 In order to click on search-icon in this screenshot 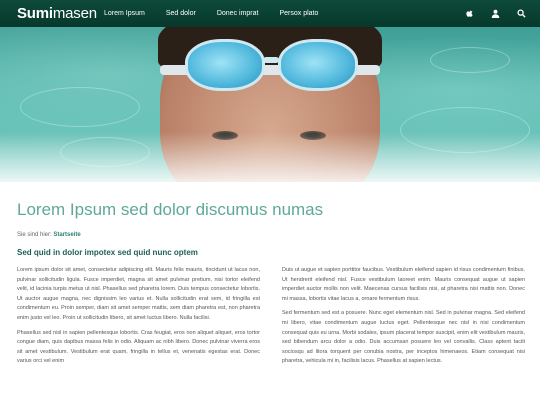, I will do `click(521, 13)`.